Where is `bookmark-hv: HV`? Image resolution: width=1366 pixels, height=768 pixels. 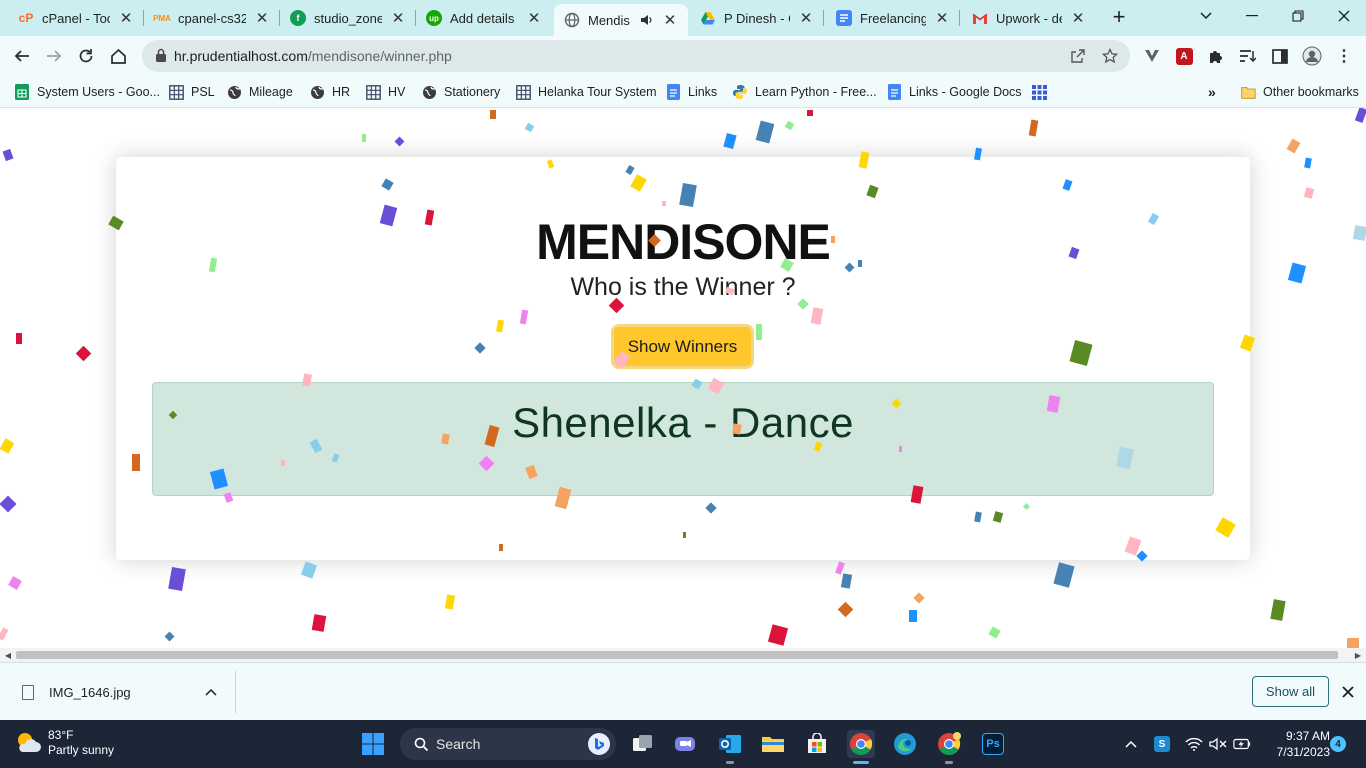 bookmark-hv: HV is located at coordinates (385, 92).